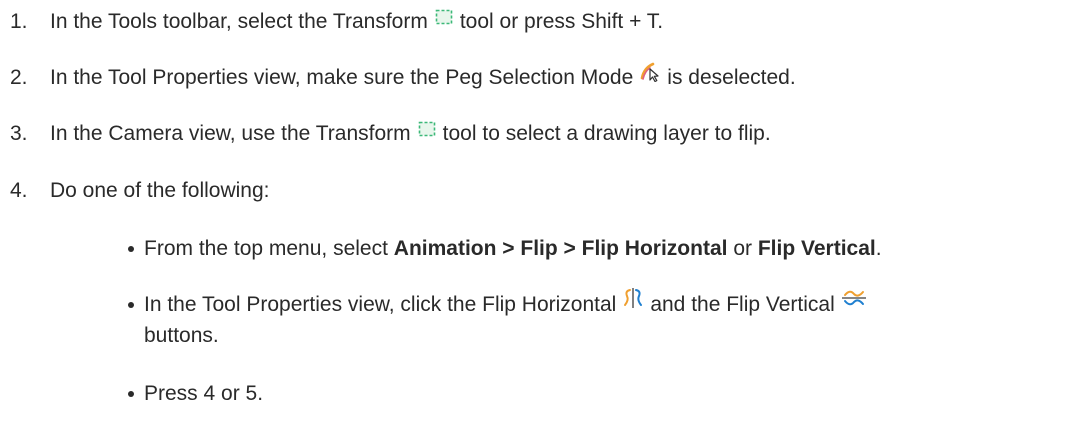 This screenshot has height=436, width=1067. I want to click on step-number: 1., so click(19, 21).